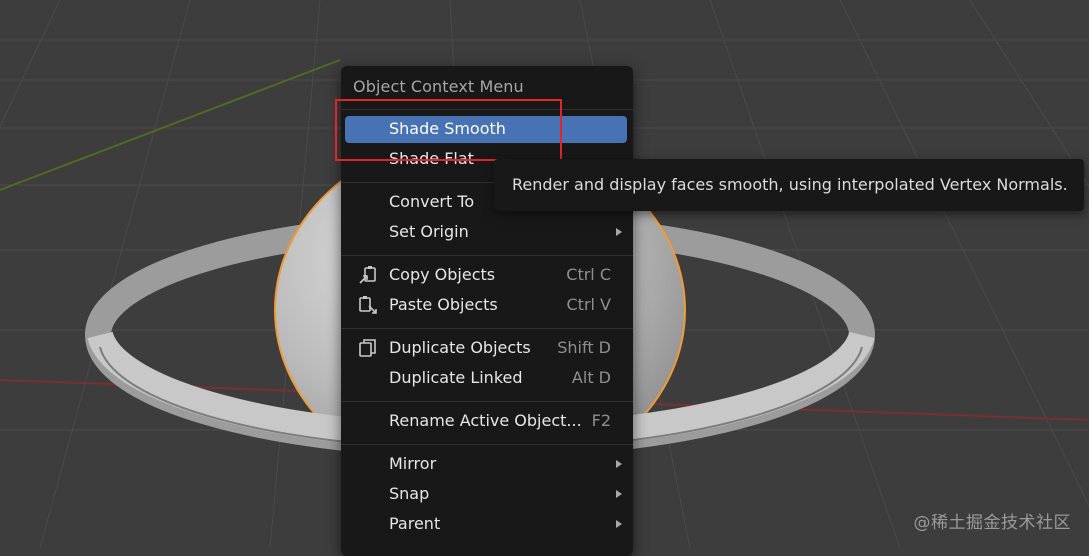  What do you see at coordinates (486, 524) in the screenshot?
I see `menu-item-parent: Parent` at bounding box center [486, 524].